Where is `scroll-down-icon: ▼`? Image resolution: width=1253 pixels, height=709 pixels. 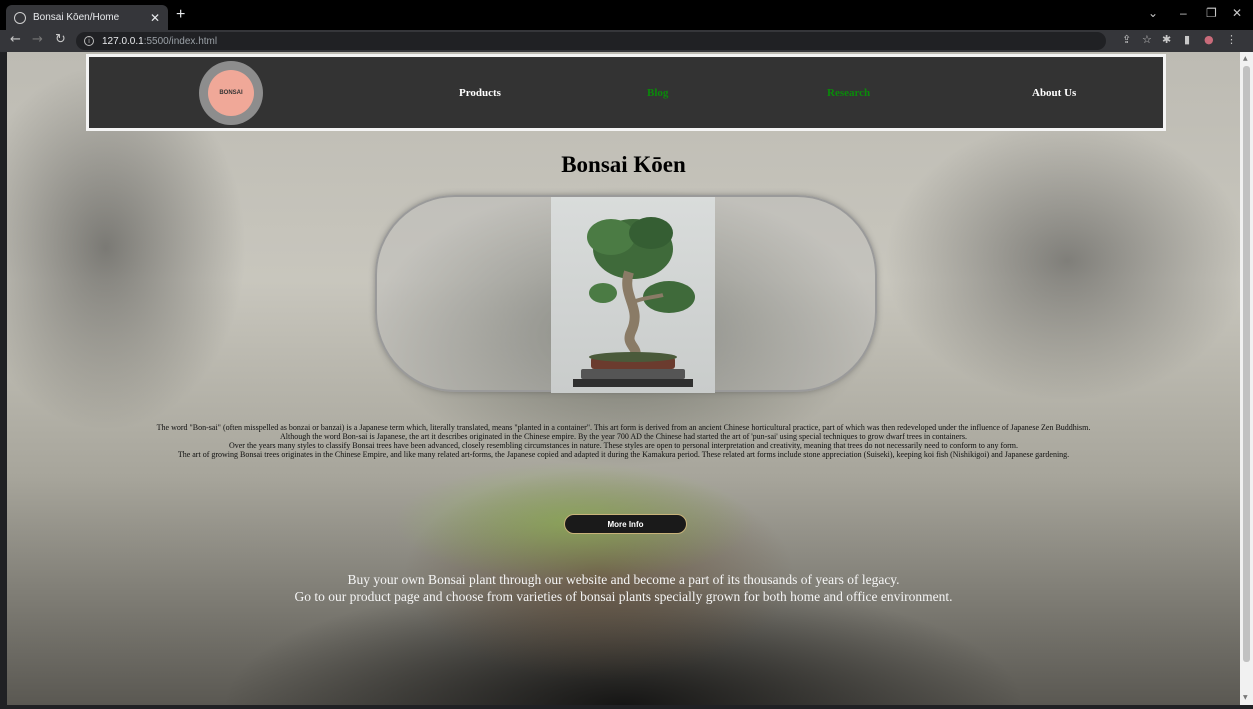
scroll-down-icon: ▼ is located at coordinates (1245, 697).